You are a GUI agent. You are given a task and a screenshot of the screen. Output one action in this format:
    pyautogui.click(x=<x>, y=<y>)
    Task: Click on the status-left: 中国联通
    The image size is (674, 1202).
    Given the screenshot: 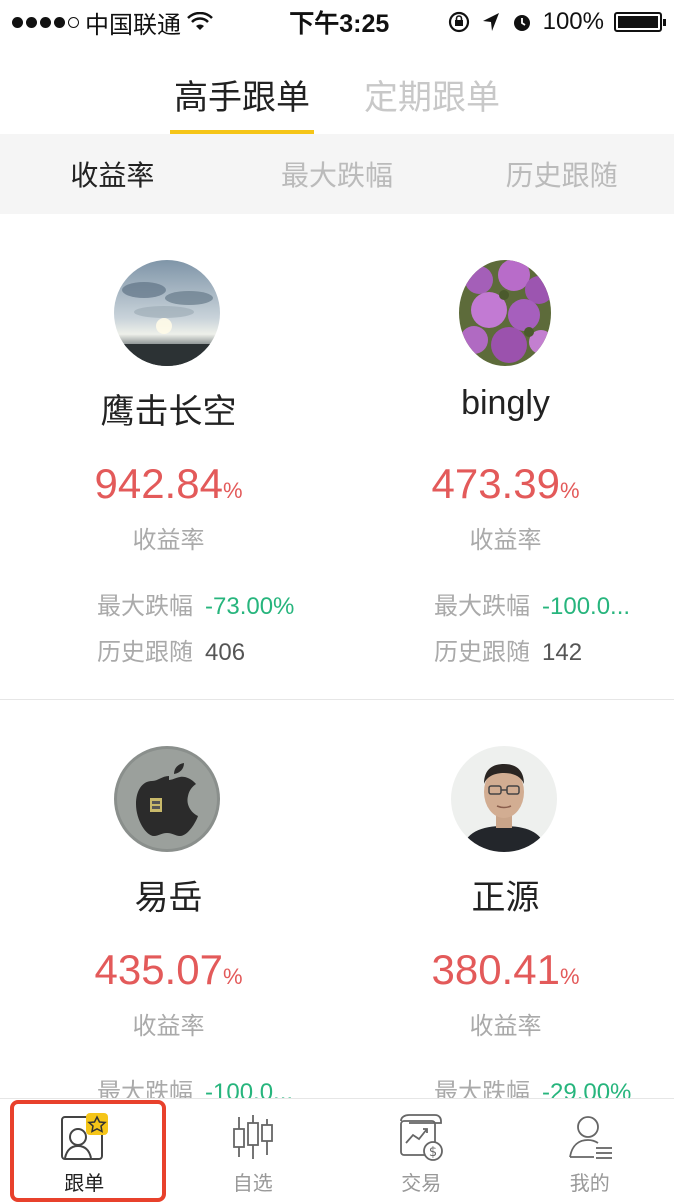 What is the action you would take?
    pyautogui.click(x=137, y=22)
    